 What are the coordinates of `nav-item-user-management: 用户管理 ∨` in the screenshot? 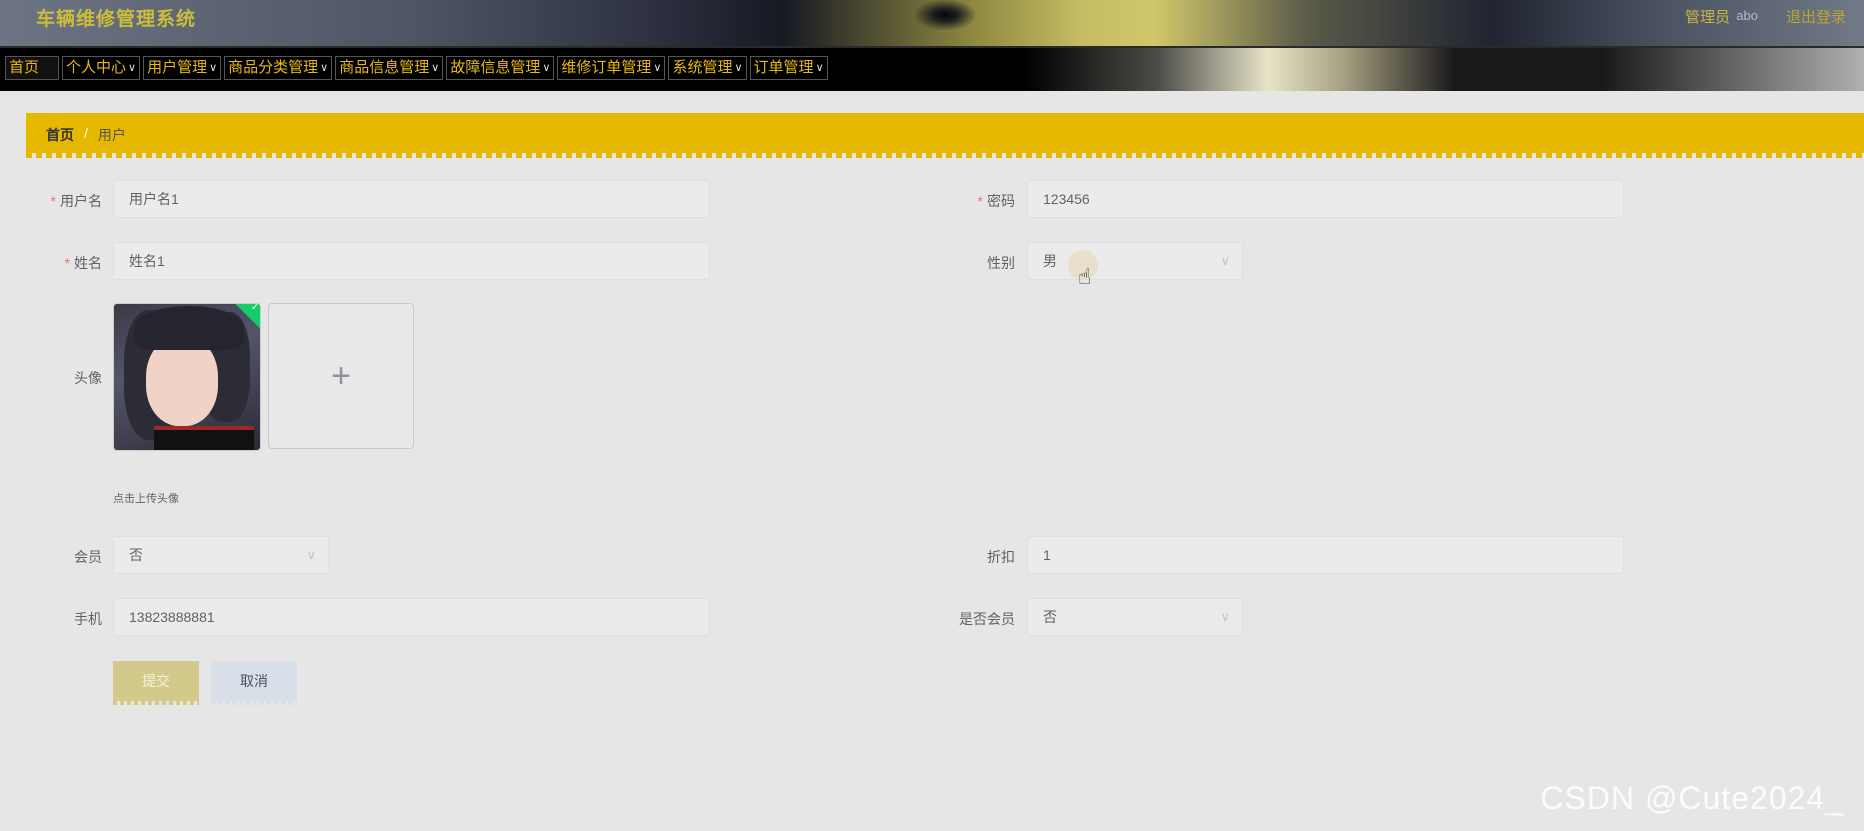 It's located at (182, 68).